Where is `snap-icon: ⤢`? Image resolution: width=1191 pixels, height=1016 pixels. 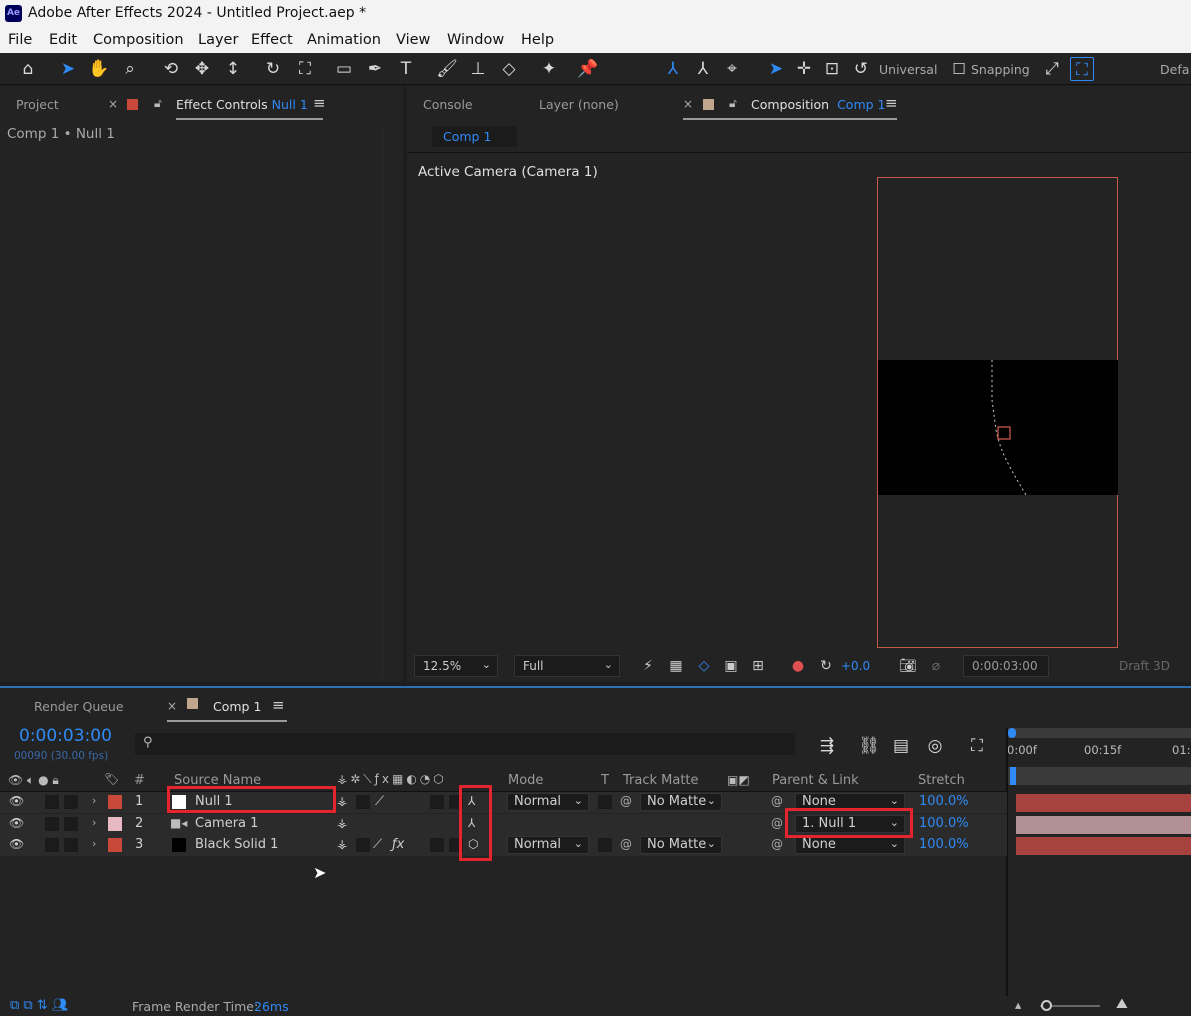
snap-icon: ⤢ is located at coordinates (1052, 69).